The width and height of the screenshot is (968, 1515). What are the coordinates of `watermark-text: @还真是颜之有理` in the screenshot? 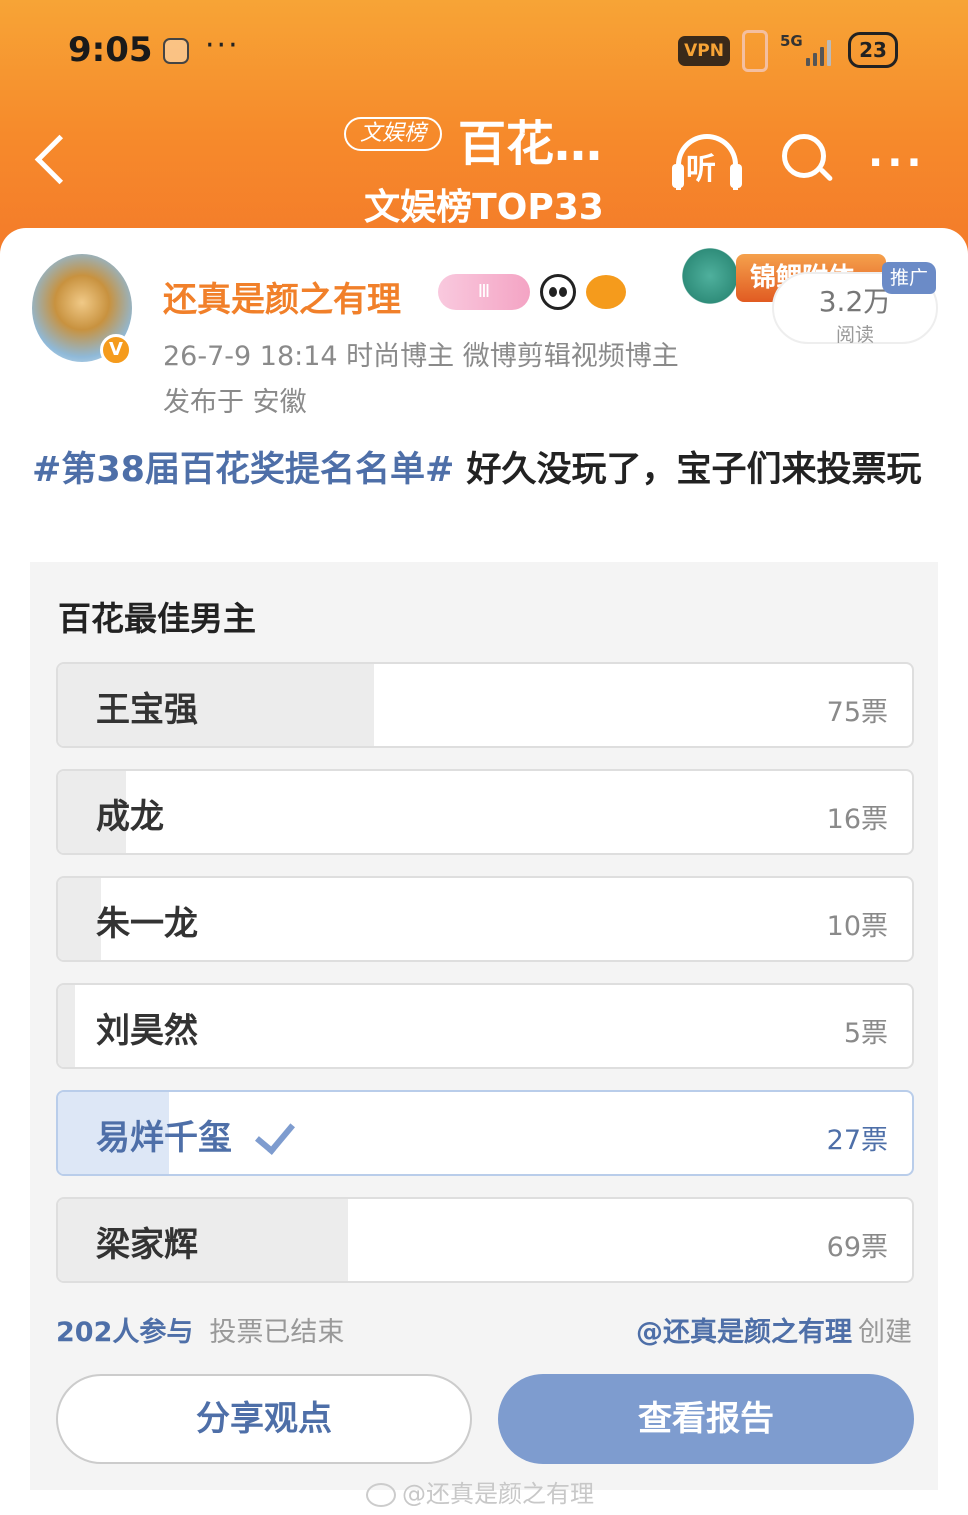 It's located at (498, 1494).